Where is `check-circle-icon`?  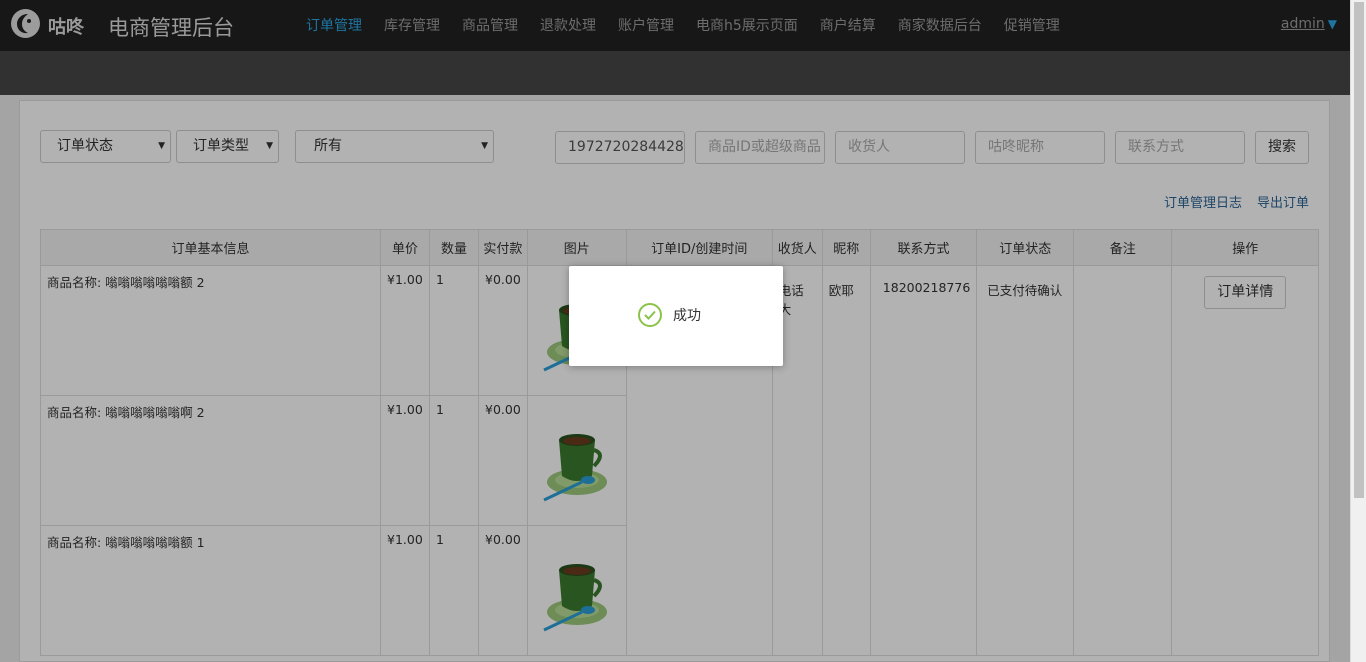 check-circle-icon is located at coordinates (650, 315).